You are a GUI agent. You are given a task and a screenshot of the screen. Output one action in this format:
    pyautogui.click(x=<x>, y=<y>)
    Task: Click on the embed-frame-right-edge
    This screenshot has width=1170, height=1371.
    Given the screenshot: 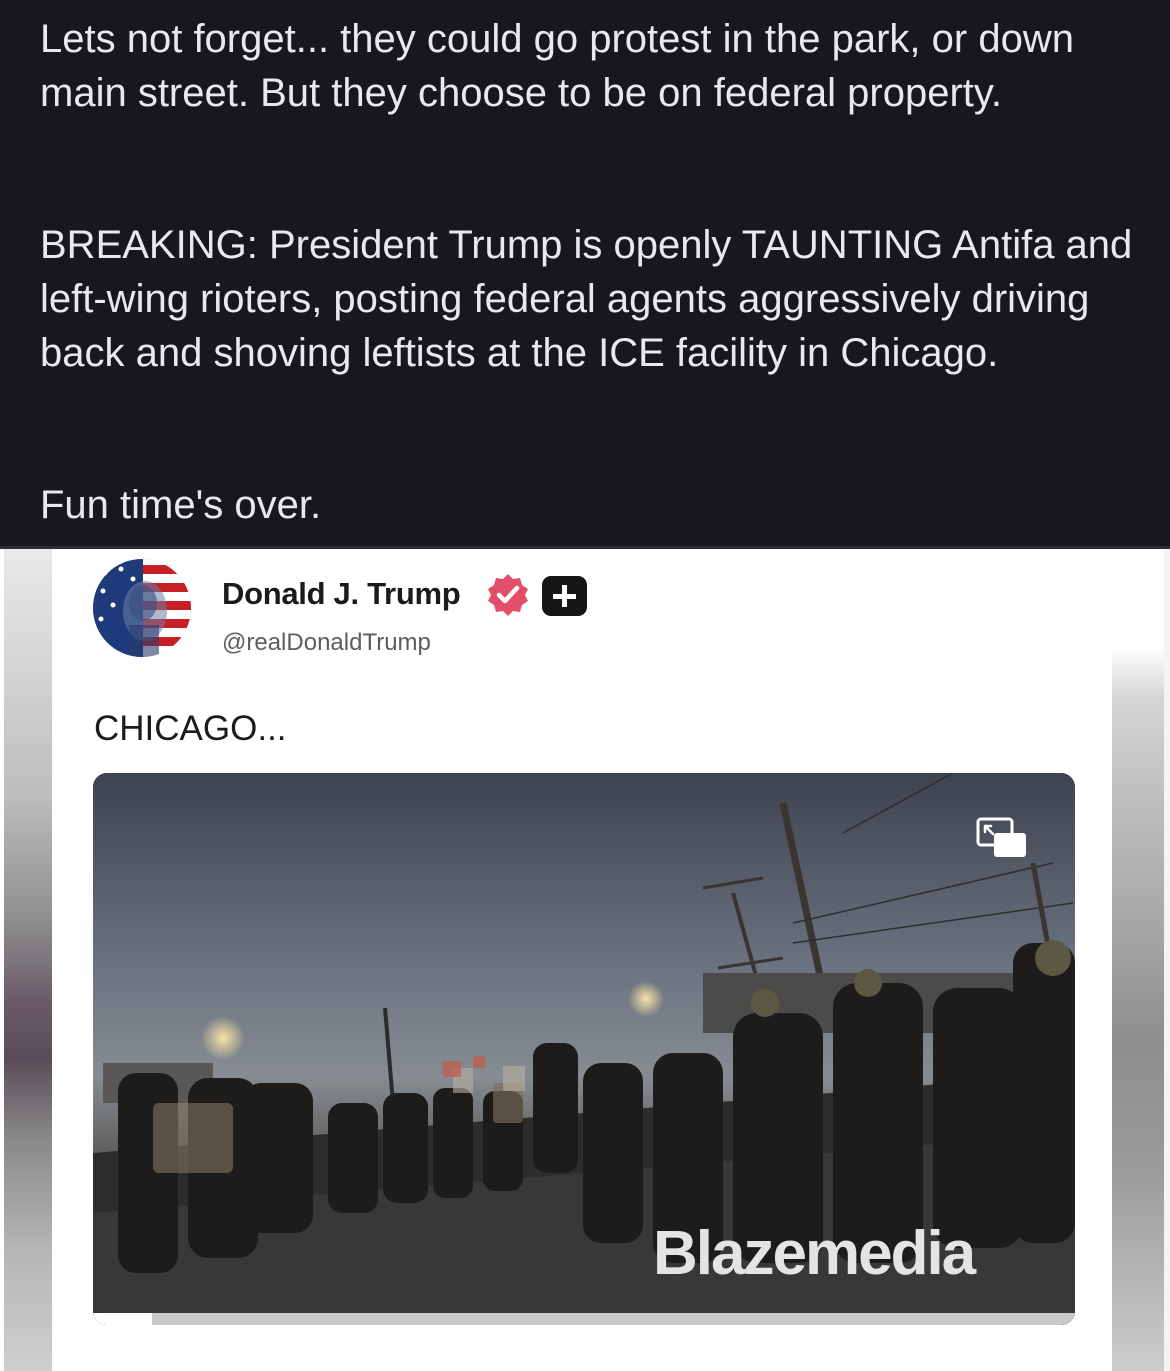 What is the action you would take?
    pyautogui.click(x=1167, y=960)
    